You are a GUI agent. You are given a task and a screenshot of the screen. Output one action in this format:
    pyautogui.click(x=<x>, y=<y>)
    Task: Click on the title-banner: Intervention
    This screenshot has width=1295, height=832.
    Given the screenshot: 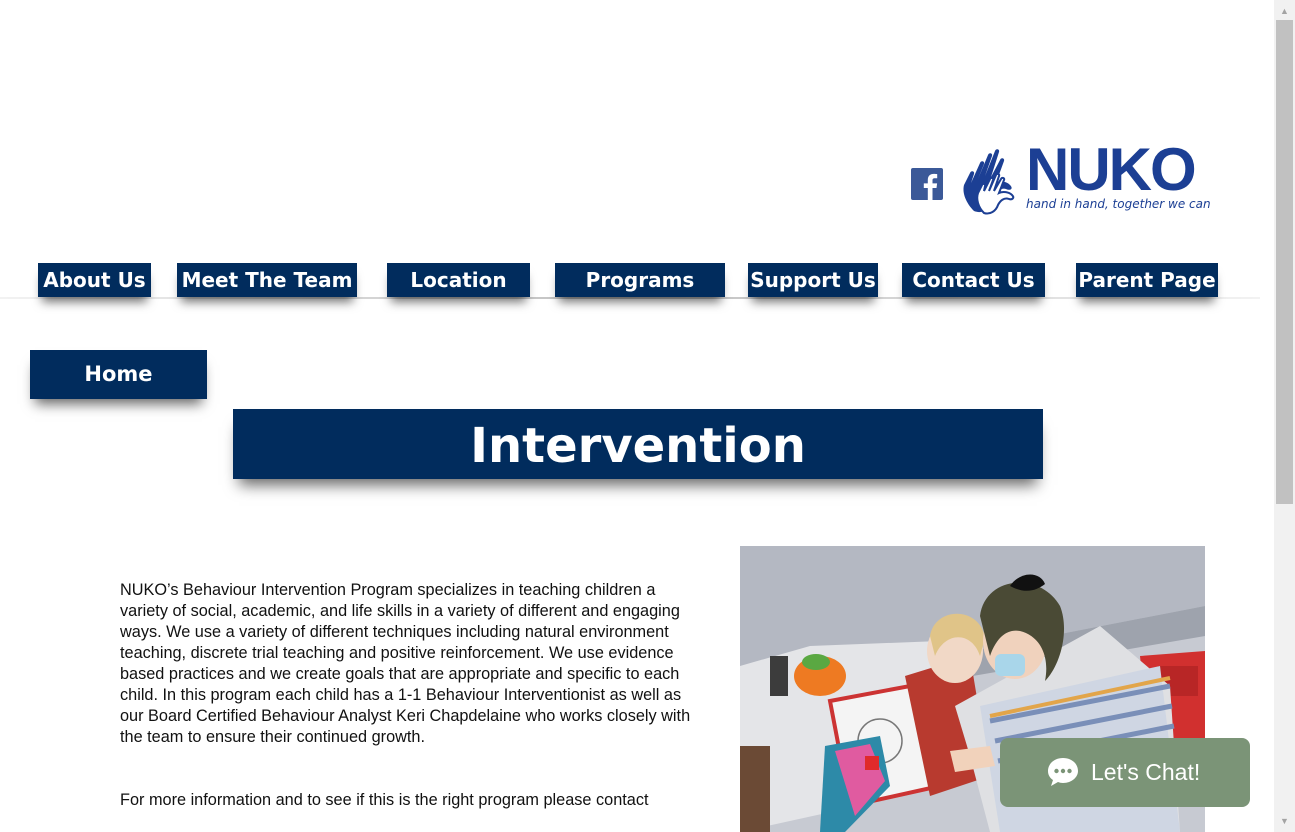 What is the action you would take?
    pyautogui.click(x=638, y=444)
    